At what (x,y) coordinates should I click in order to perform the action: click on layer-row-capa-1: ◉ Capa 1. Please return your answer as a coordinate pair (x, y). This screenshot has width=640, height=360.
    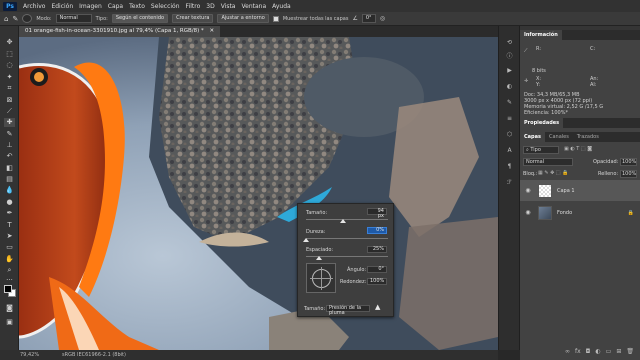
    Looking at the image, I should click on (580, 190).